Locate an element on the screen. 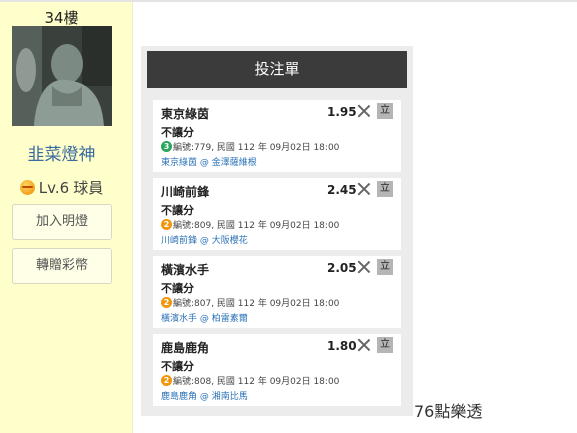  bet-team: 鹿島鹿角 is located at coordinates (185, 348).